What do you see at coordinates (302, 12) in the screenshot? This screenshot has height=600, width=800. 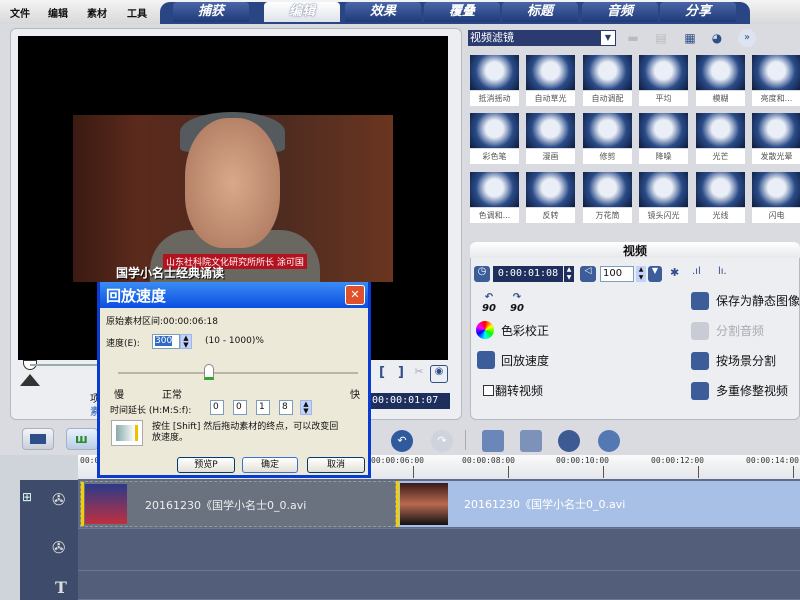 I see `tab-edit: 编辑` at bounding box center [302, 12].